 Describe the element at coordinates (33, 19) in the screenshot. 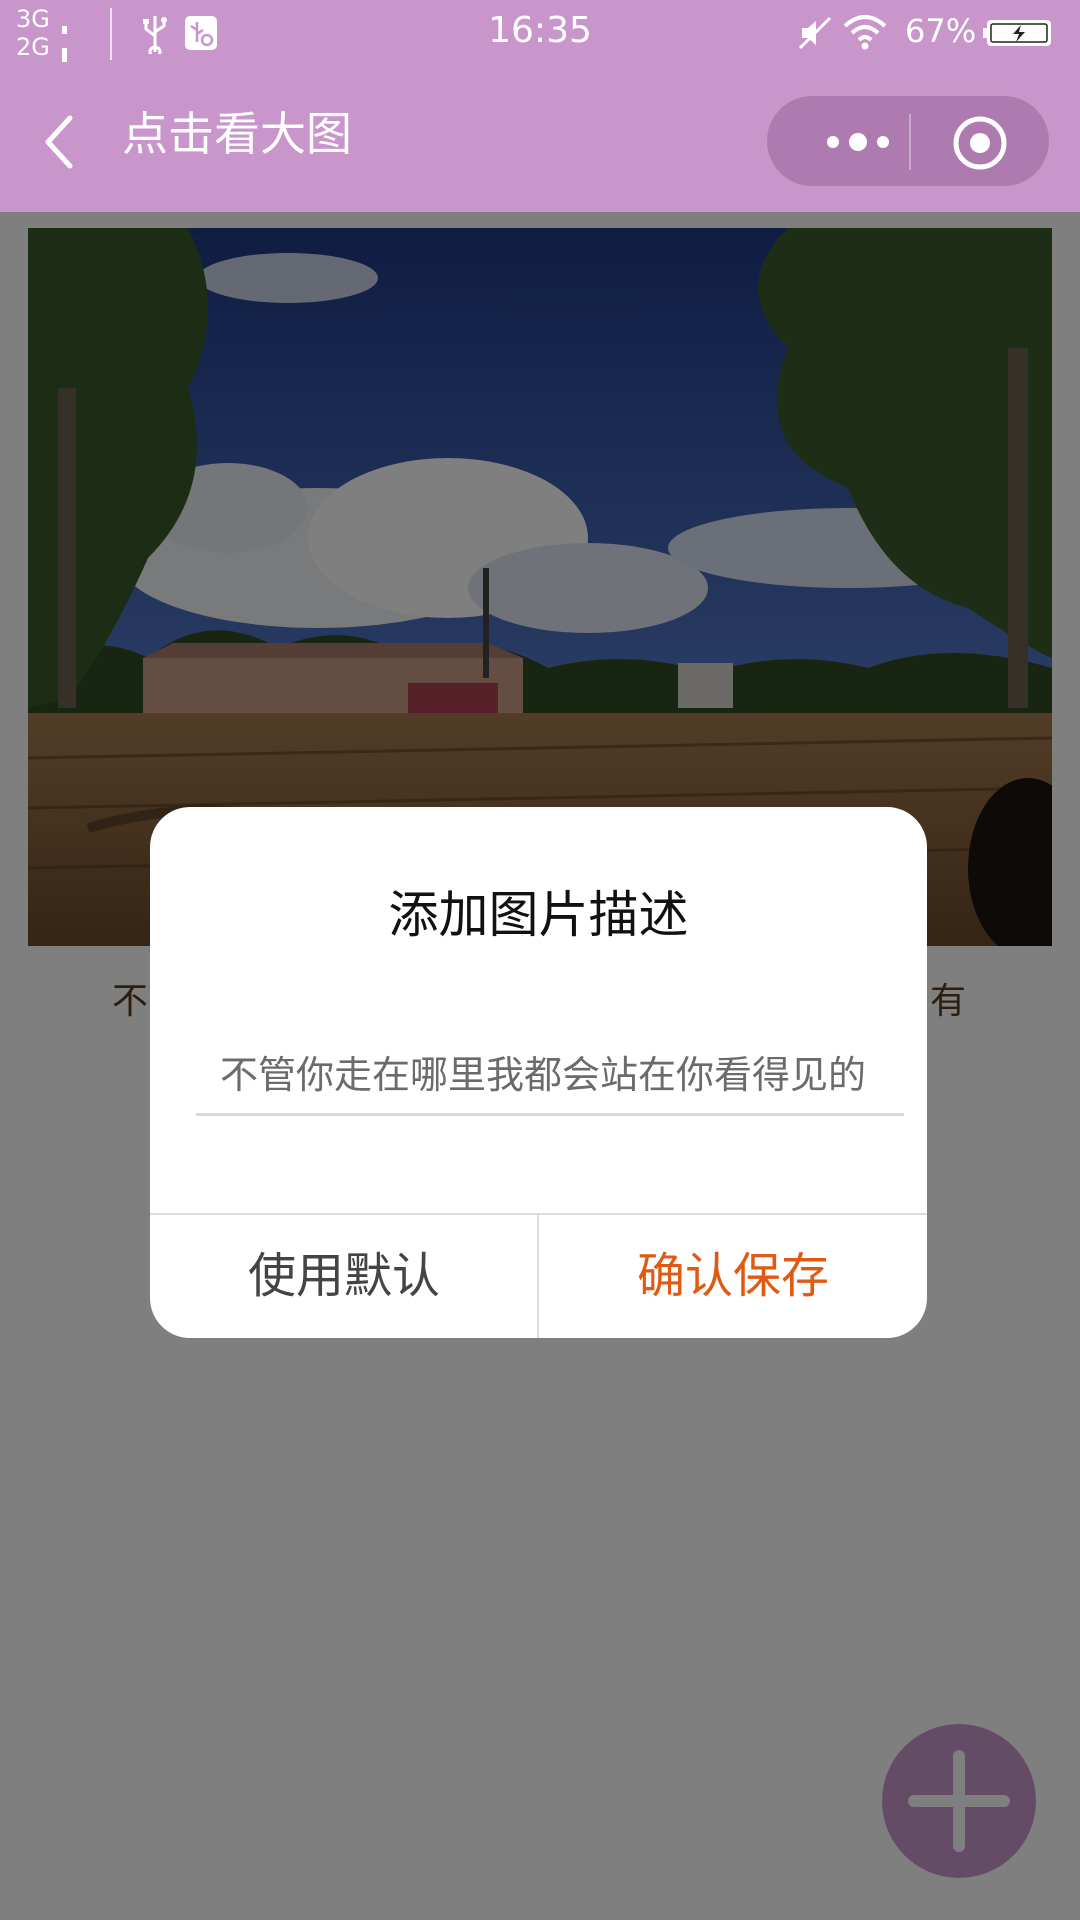

I see `network-label-1: 3G` at that location.